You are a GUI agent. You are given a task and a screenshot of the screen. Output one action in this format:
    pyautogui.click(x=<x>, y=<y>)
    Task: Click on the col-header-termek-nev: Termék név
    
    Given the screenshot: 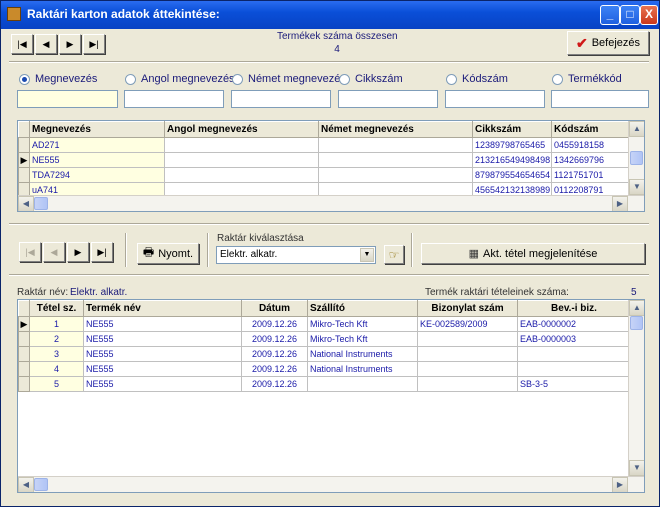 What is the action you would take?
    pyautogui.click(x=162, y=308)
    